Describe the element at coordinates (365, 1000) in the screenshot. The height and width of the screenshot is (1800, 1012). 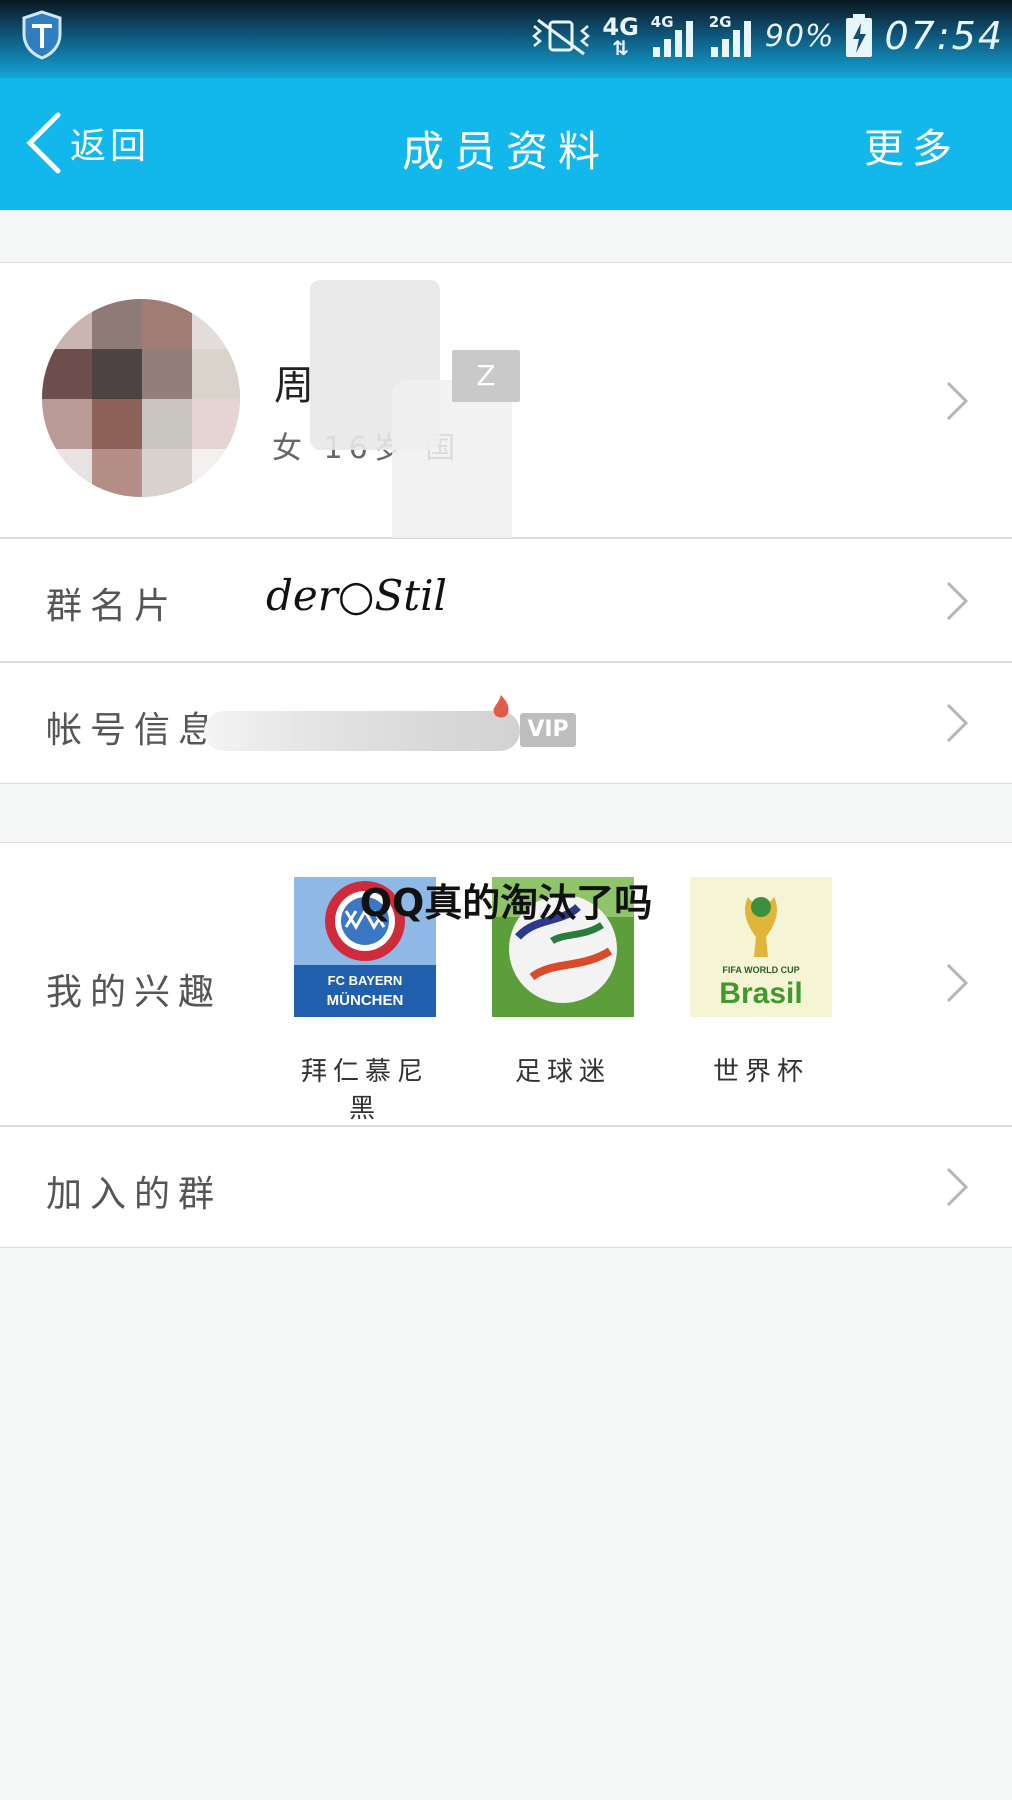
I see `svg-text: MÜNCHEN` at that location.